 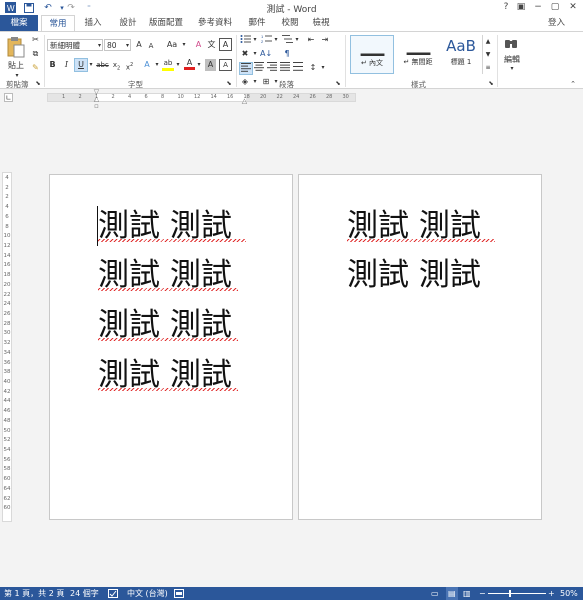 I want to click on change-case-button: Aa, so click(x=172, y=45).